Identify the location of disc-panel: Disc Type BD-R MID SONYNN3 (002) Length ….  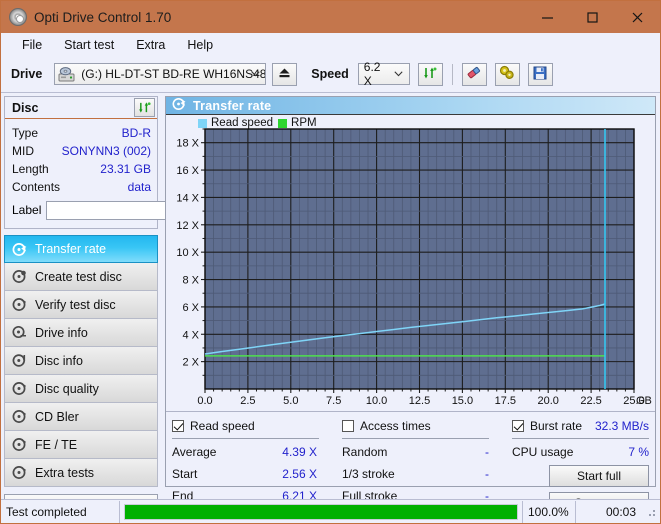
(128, 162).